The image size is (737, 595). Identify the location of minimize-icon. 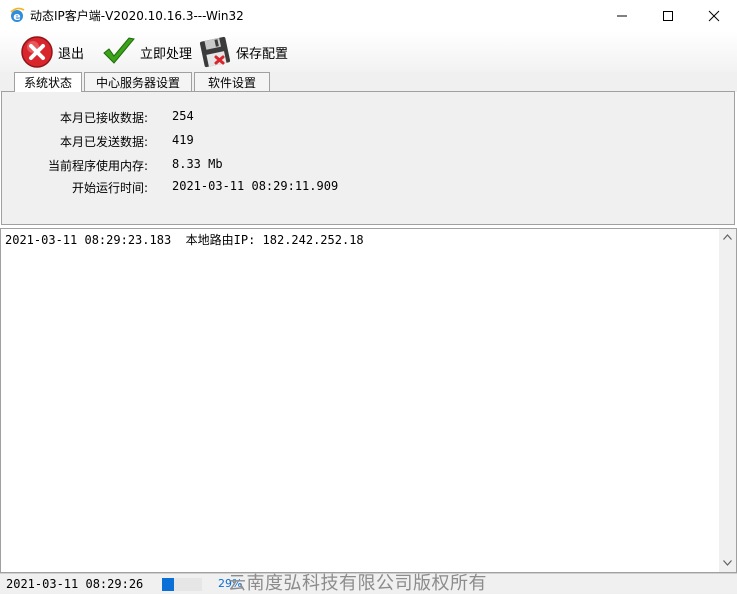
(622, 15).